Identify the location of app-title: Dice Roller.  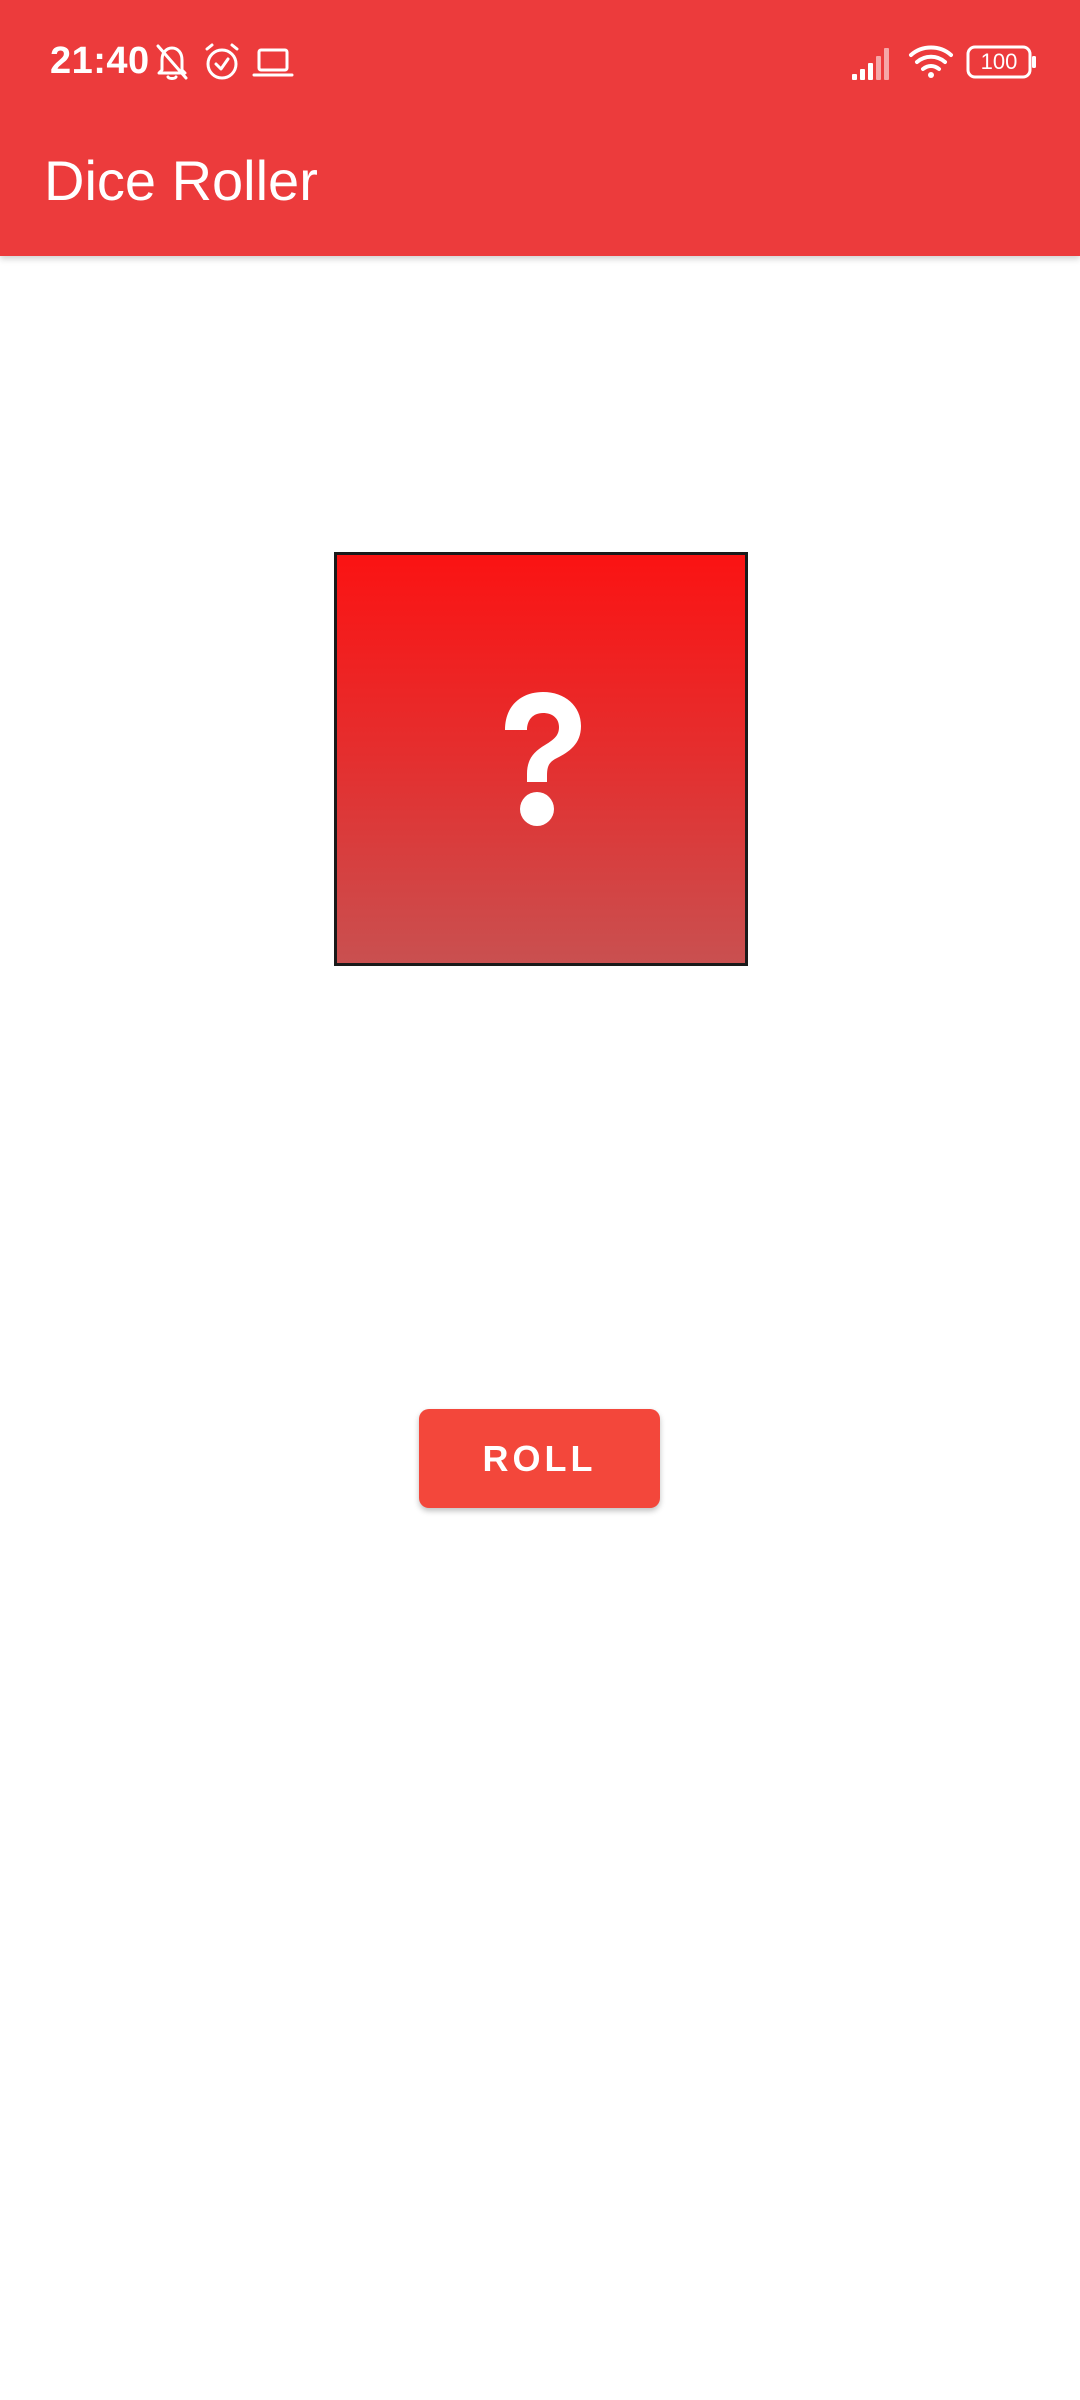
(181, 180).